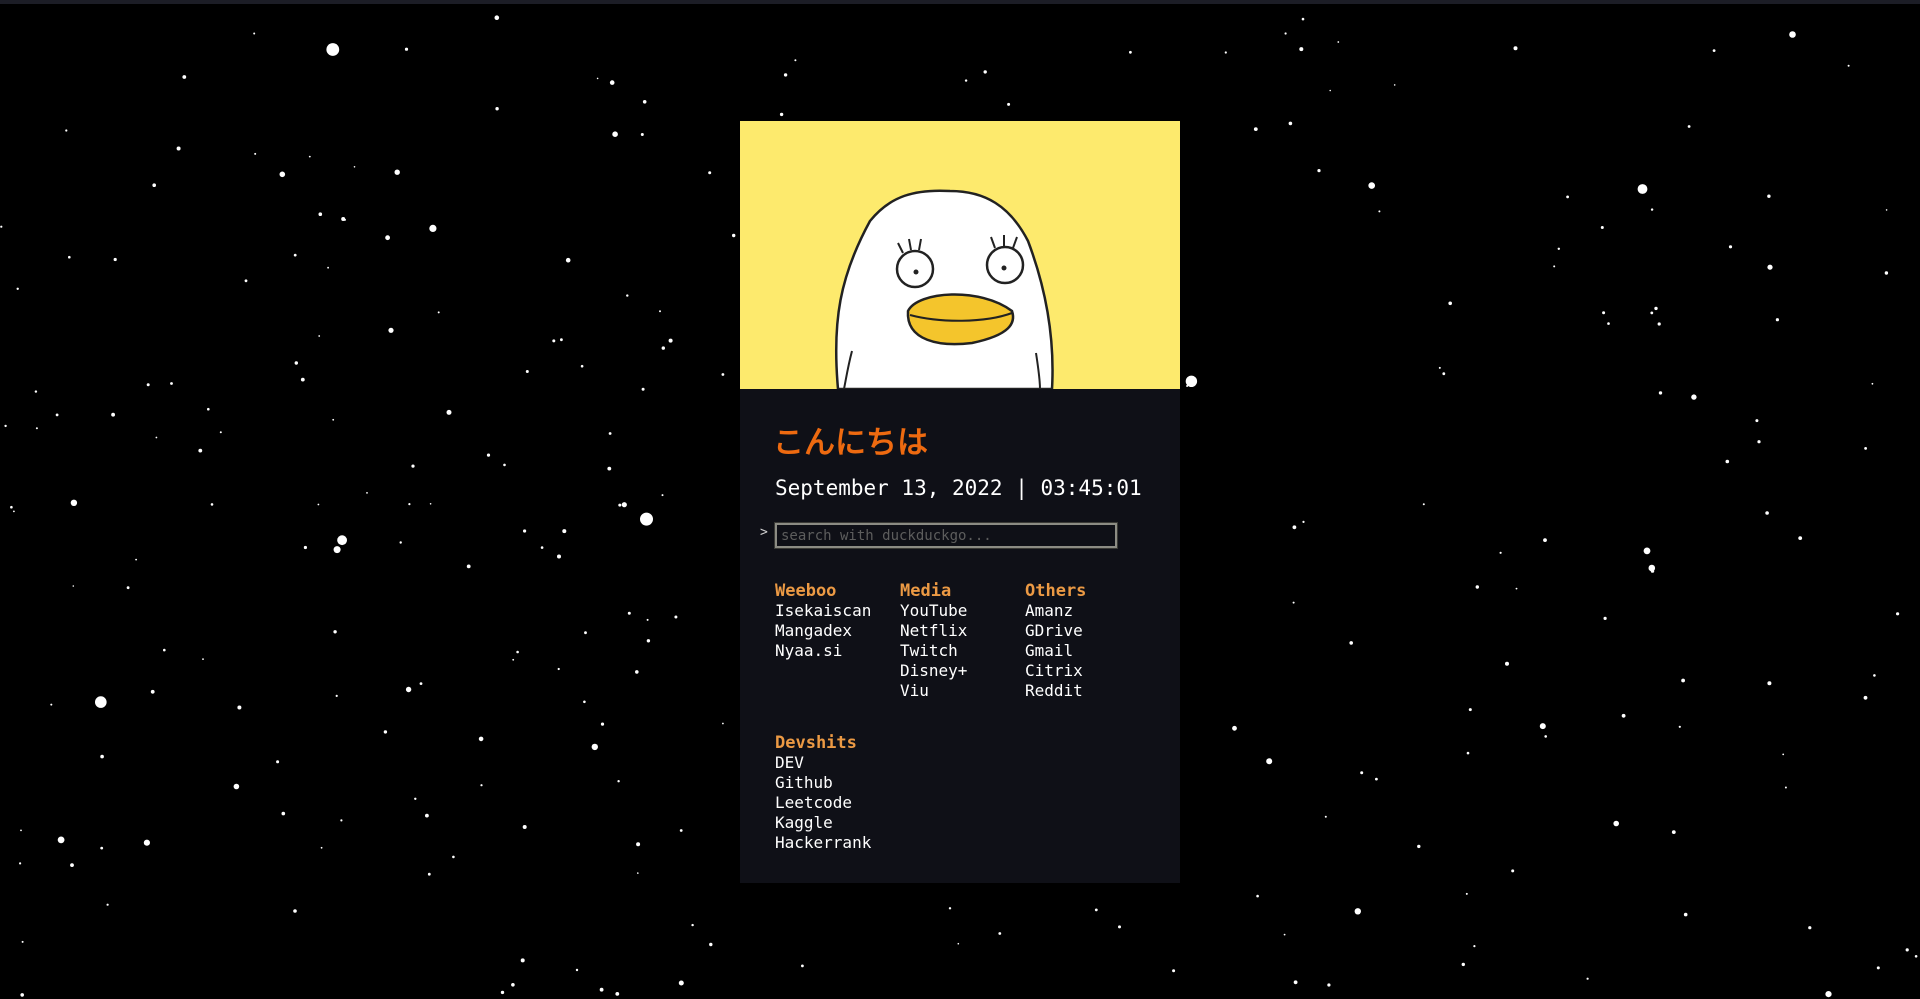 The width and height of the screenshot is (1920, 999). I want to click on link-gdrive: GDrive, so click(1087, 631).